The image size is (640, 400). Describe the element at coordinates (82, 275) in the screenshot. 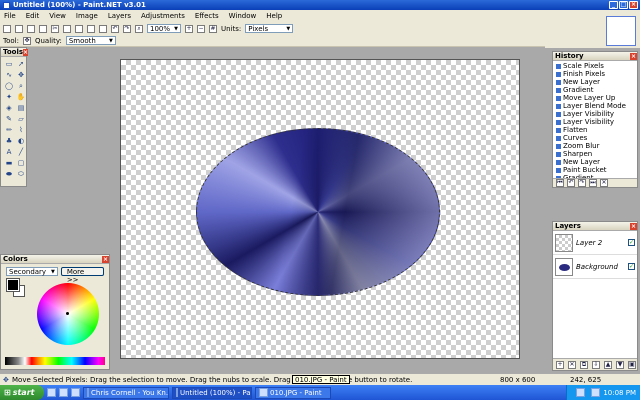

I see `more-colors-button: More >>` at that location.